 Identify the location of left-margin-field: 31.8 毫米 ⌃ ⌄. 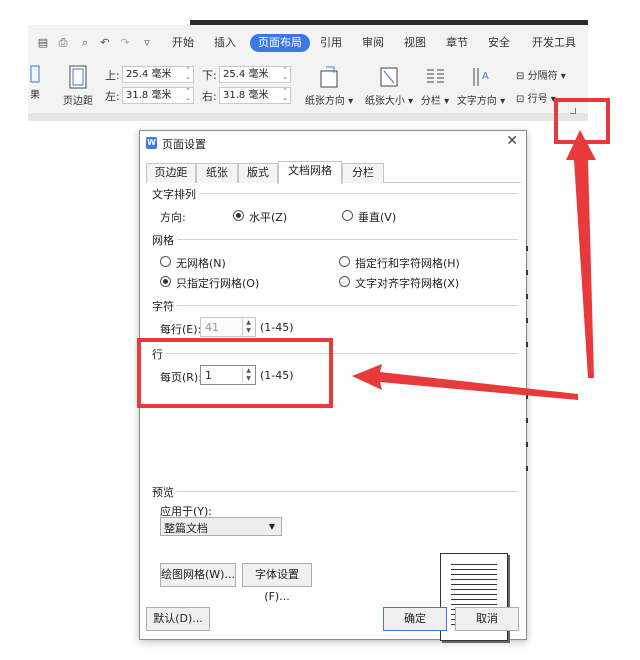
(158, 95).